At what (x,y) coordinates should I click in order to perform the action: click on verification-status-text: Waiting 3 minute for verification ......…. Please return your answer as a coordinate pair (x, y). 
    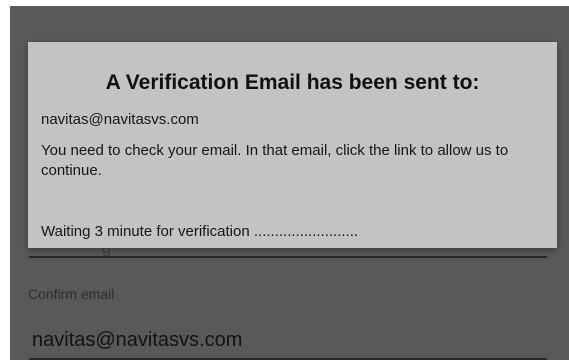
    Looking at the image, I should click on (200, 231).